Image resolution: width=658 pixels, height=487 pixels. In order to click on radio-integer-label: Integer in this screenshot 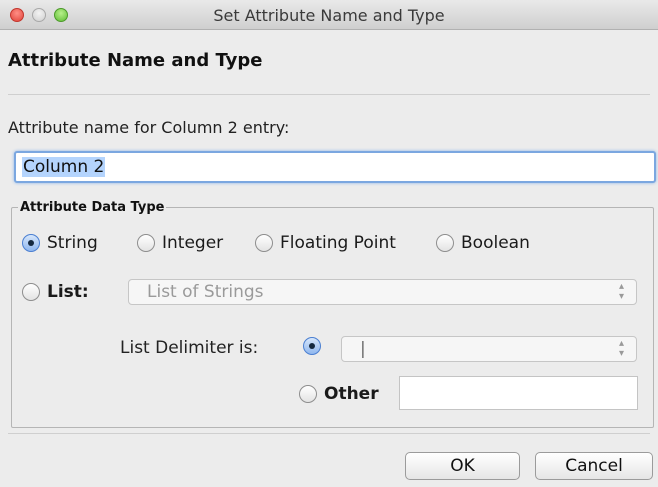, I will do `click(193, 243)`.